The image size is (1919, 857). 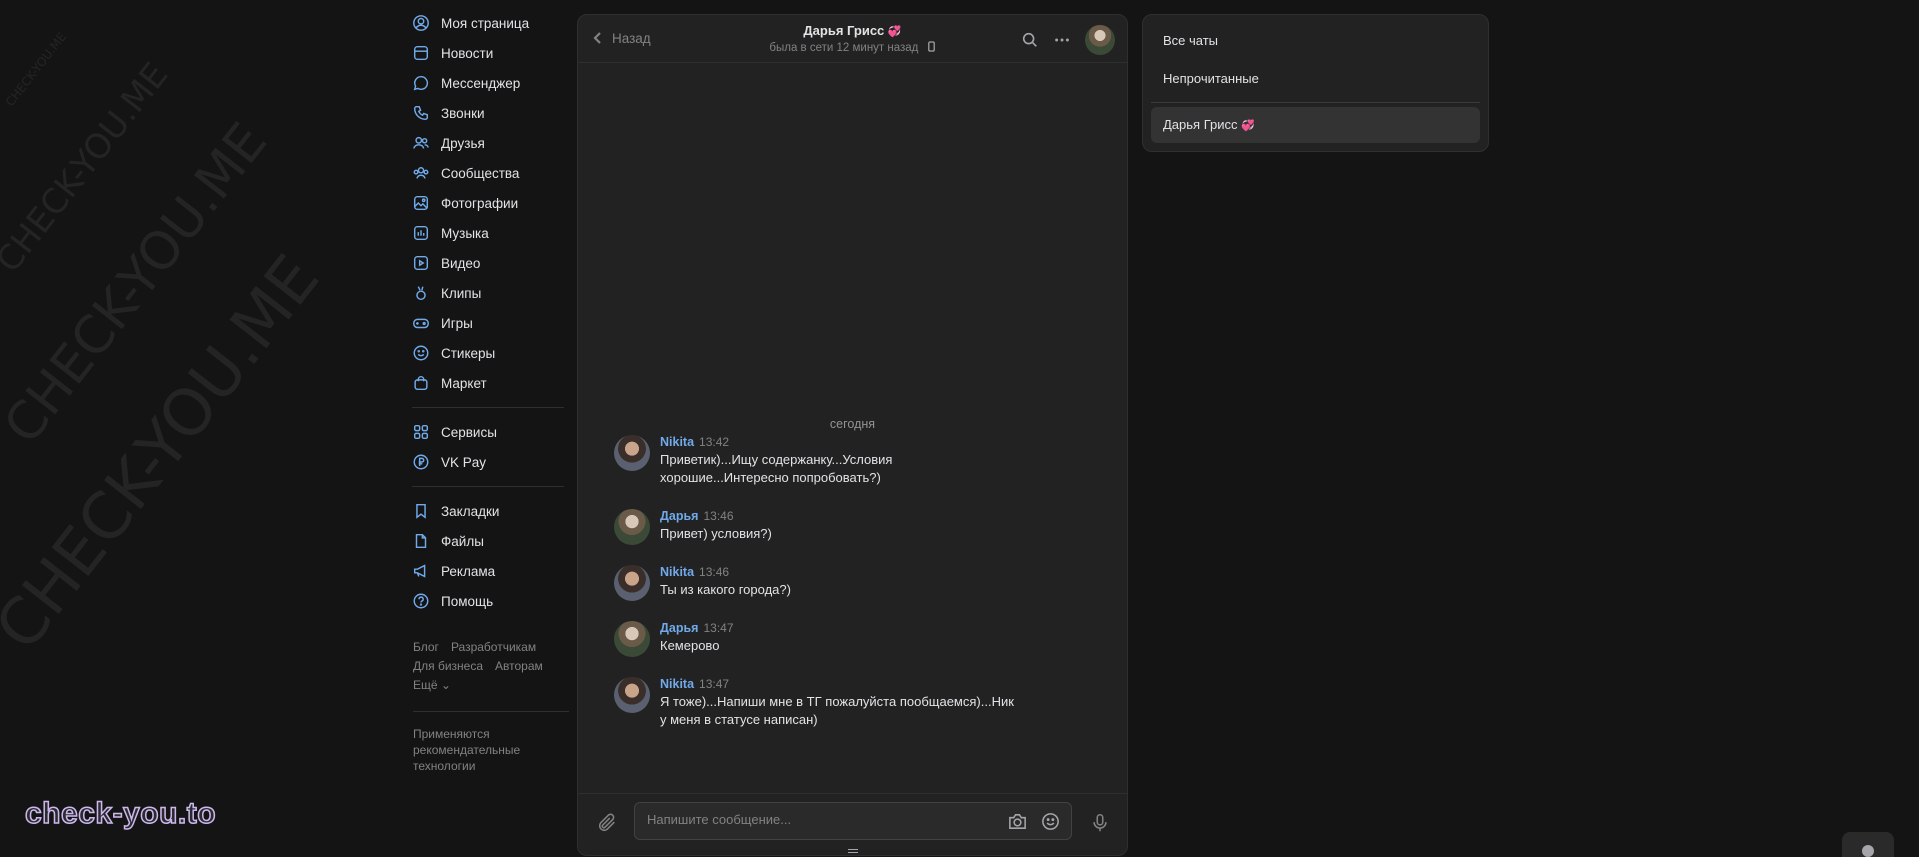 I want to click on gamepad-icon, so click(x=421, y=323).